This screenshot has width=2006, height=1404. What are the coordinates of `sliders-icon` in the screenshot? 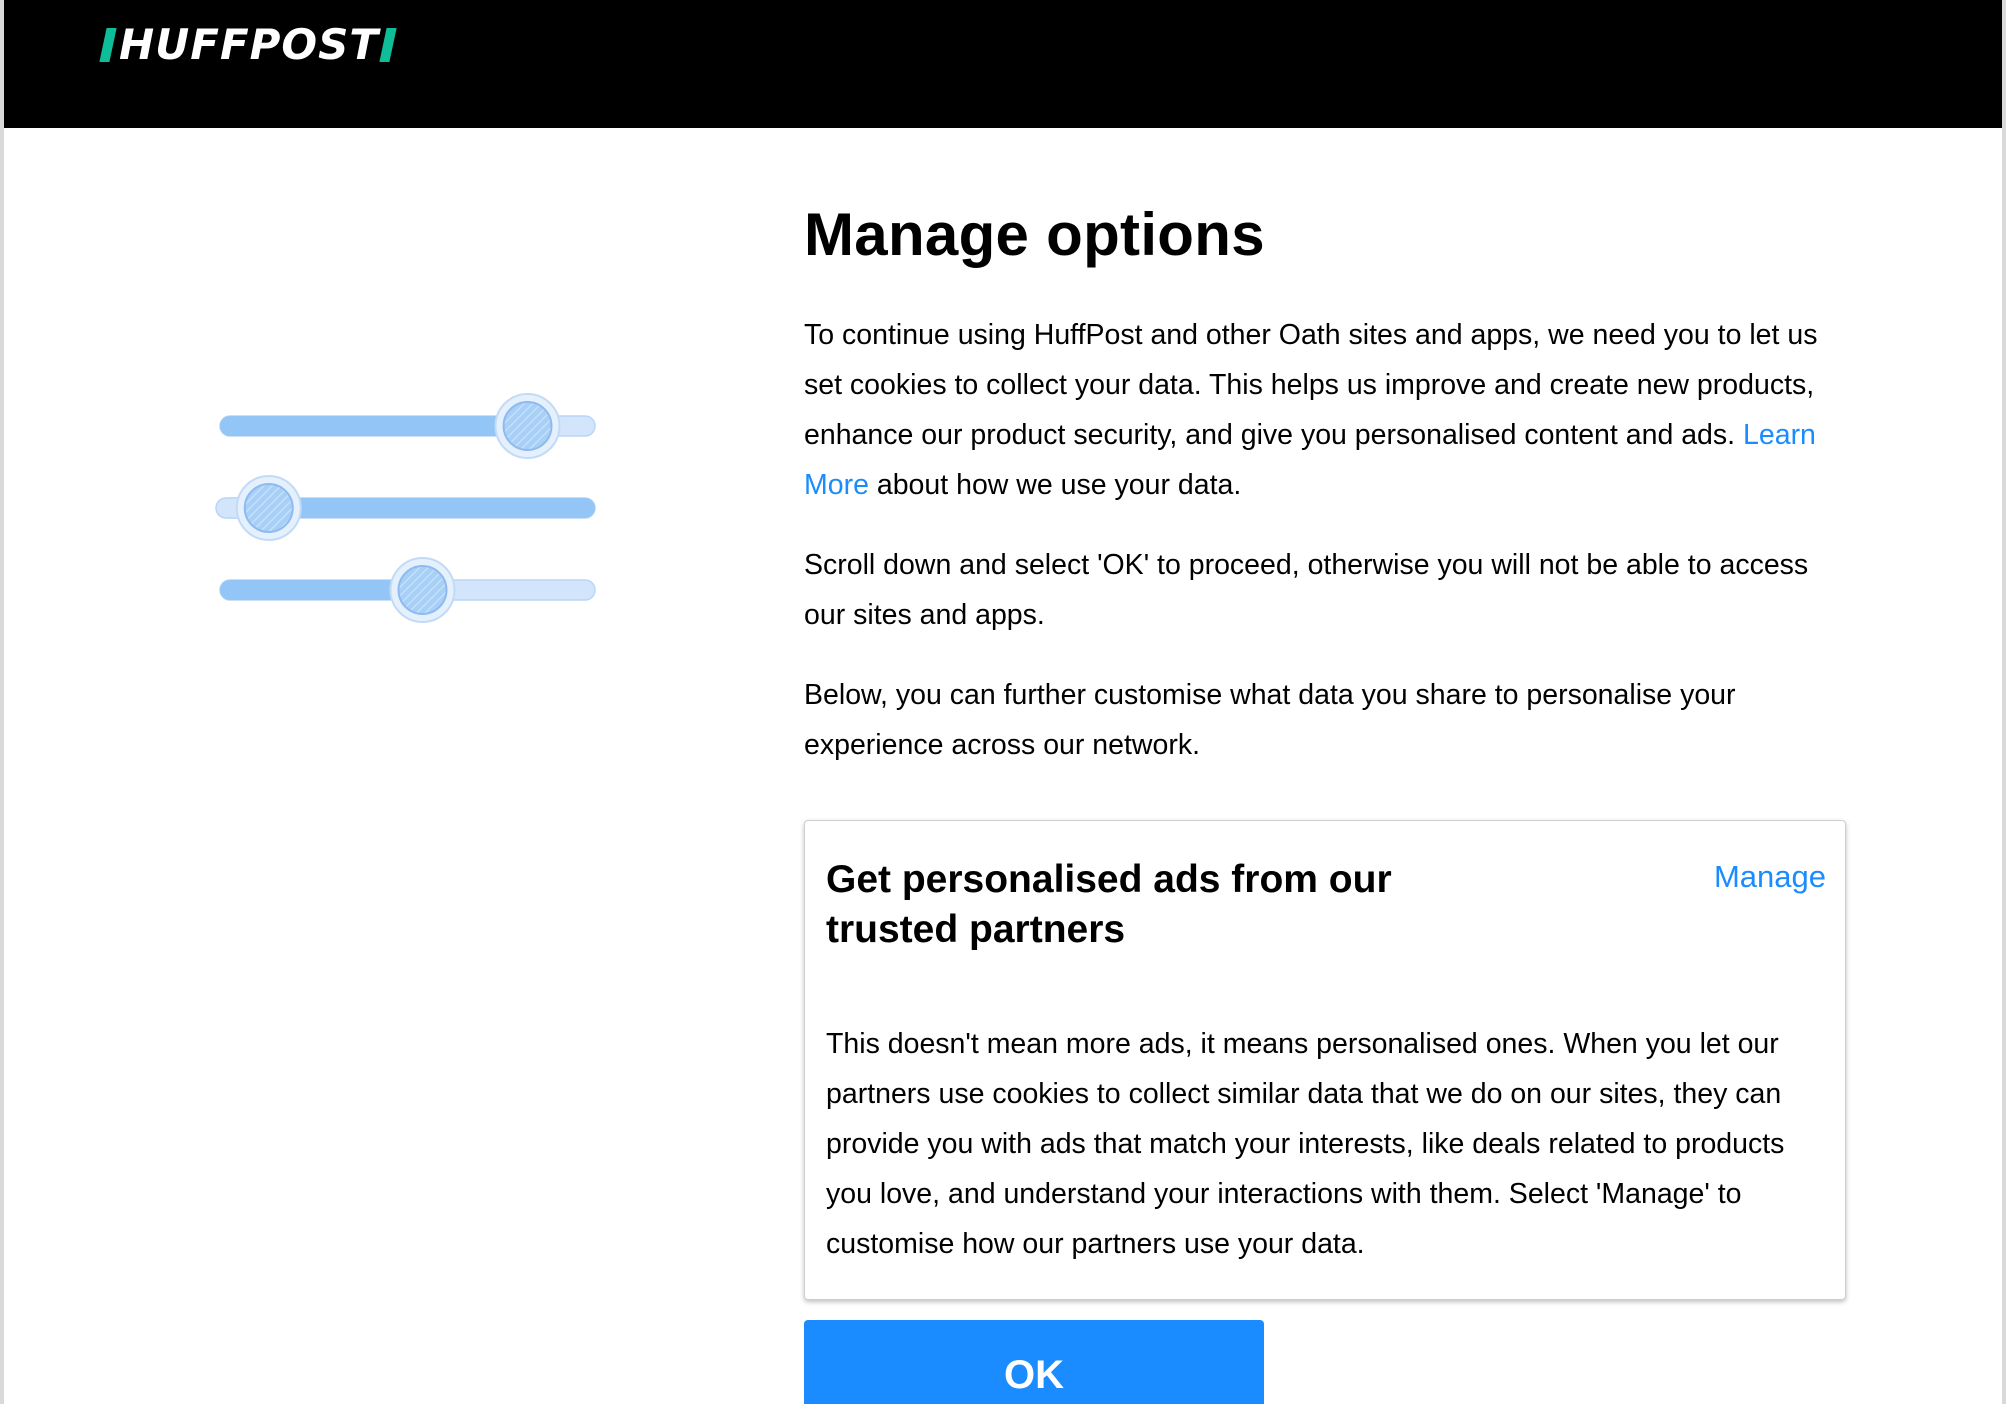 It's located at (405, 508).